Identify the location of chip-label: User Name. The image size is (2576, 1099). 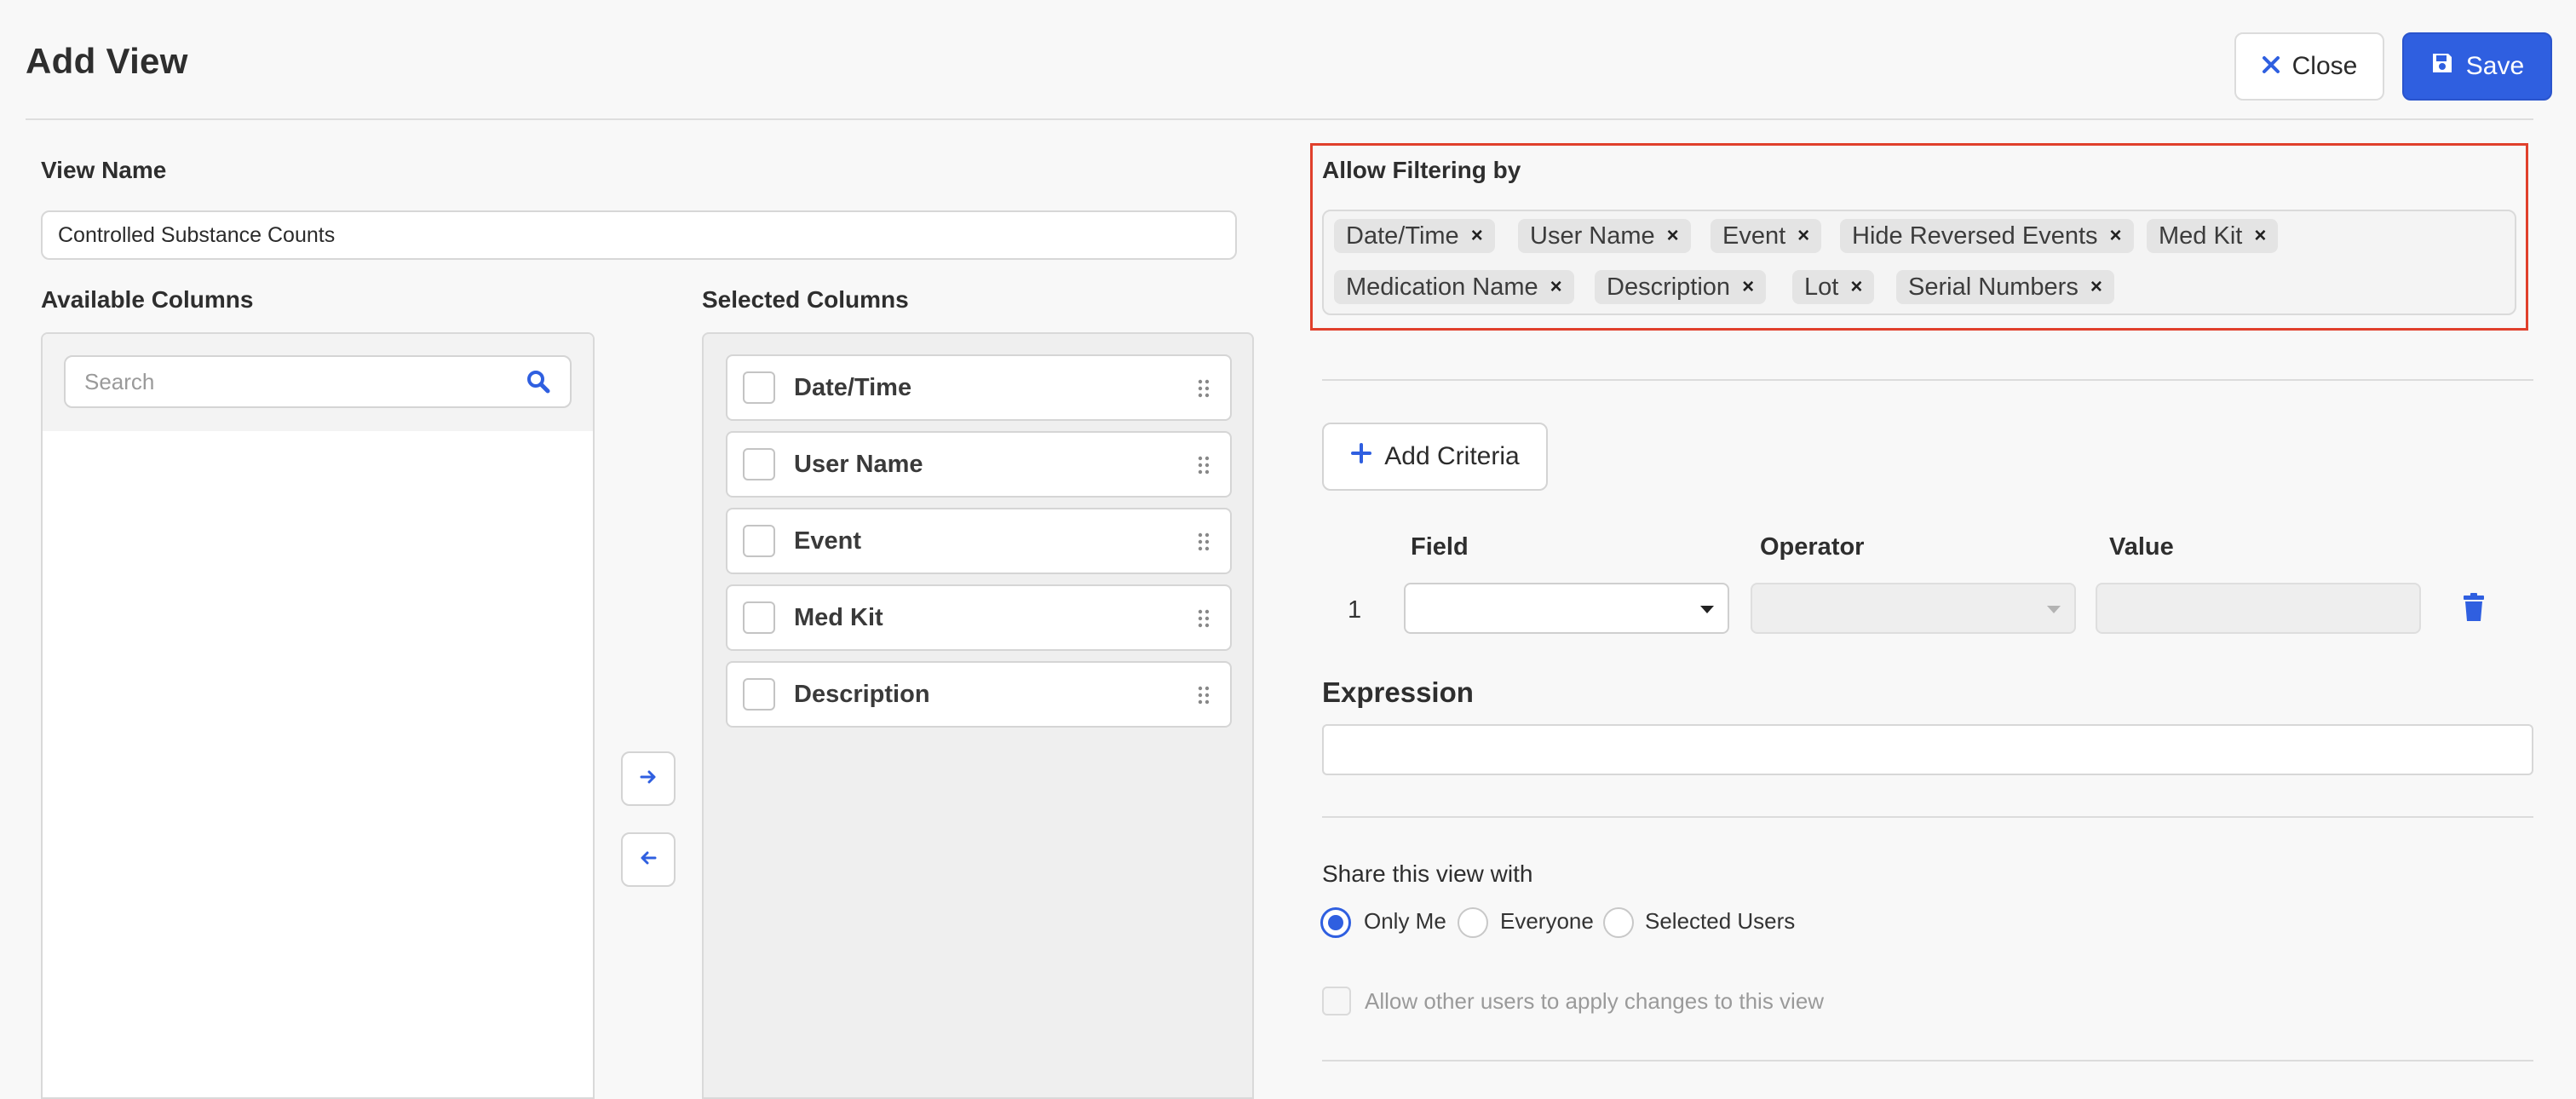
(1592, 236).